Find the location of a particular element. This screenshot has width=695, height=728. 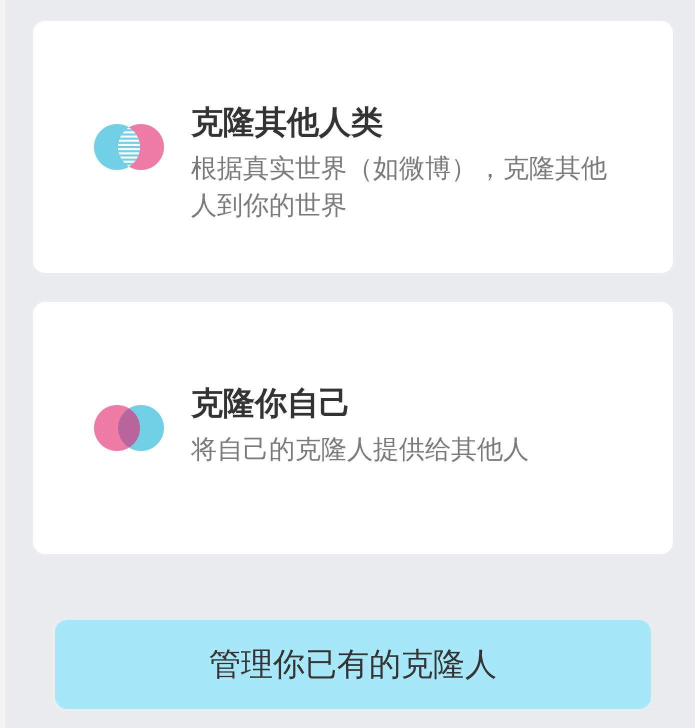

overlapping-circles-icon is located at coordinates (129, 428).